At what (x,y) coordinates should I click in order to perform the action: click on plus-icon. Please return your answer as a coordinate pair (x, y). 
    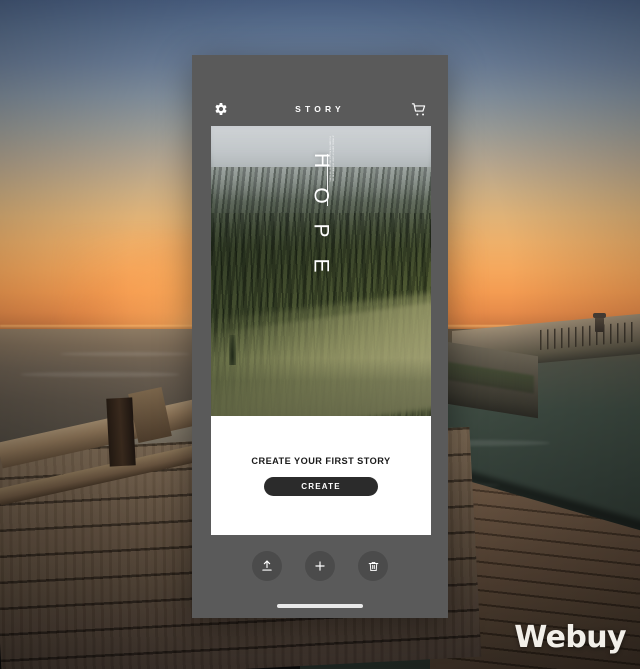
    Looking at the image, I should click on (320, 566).